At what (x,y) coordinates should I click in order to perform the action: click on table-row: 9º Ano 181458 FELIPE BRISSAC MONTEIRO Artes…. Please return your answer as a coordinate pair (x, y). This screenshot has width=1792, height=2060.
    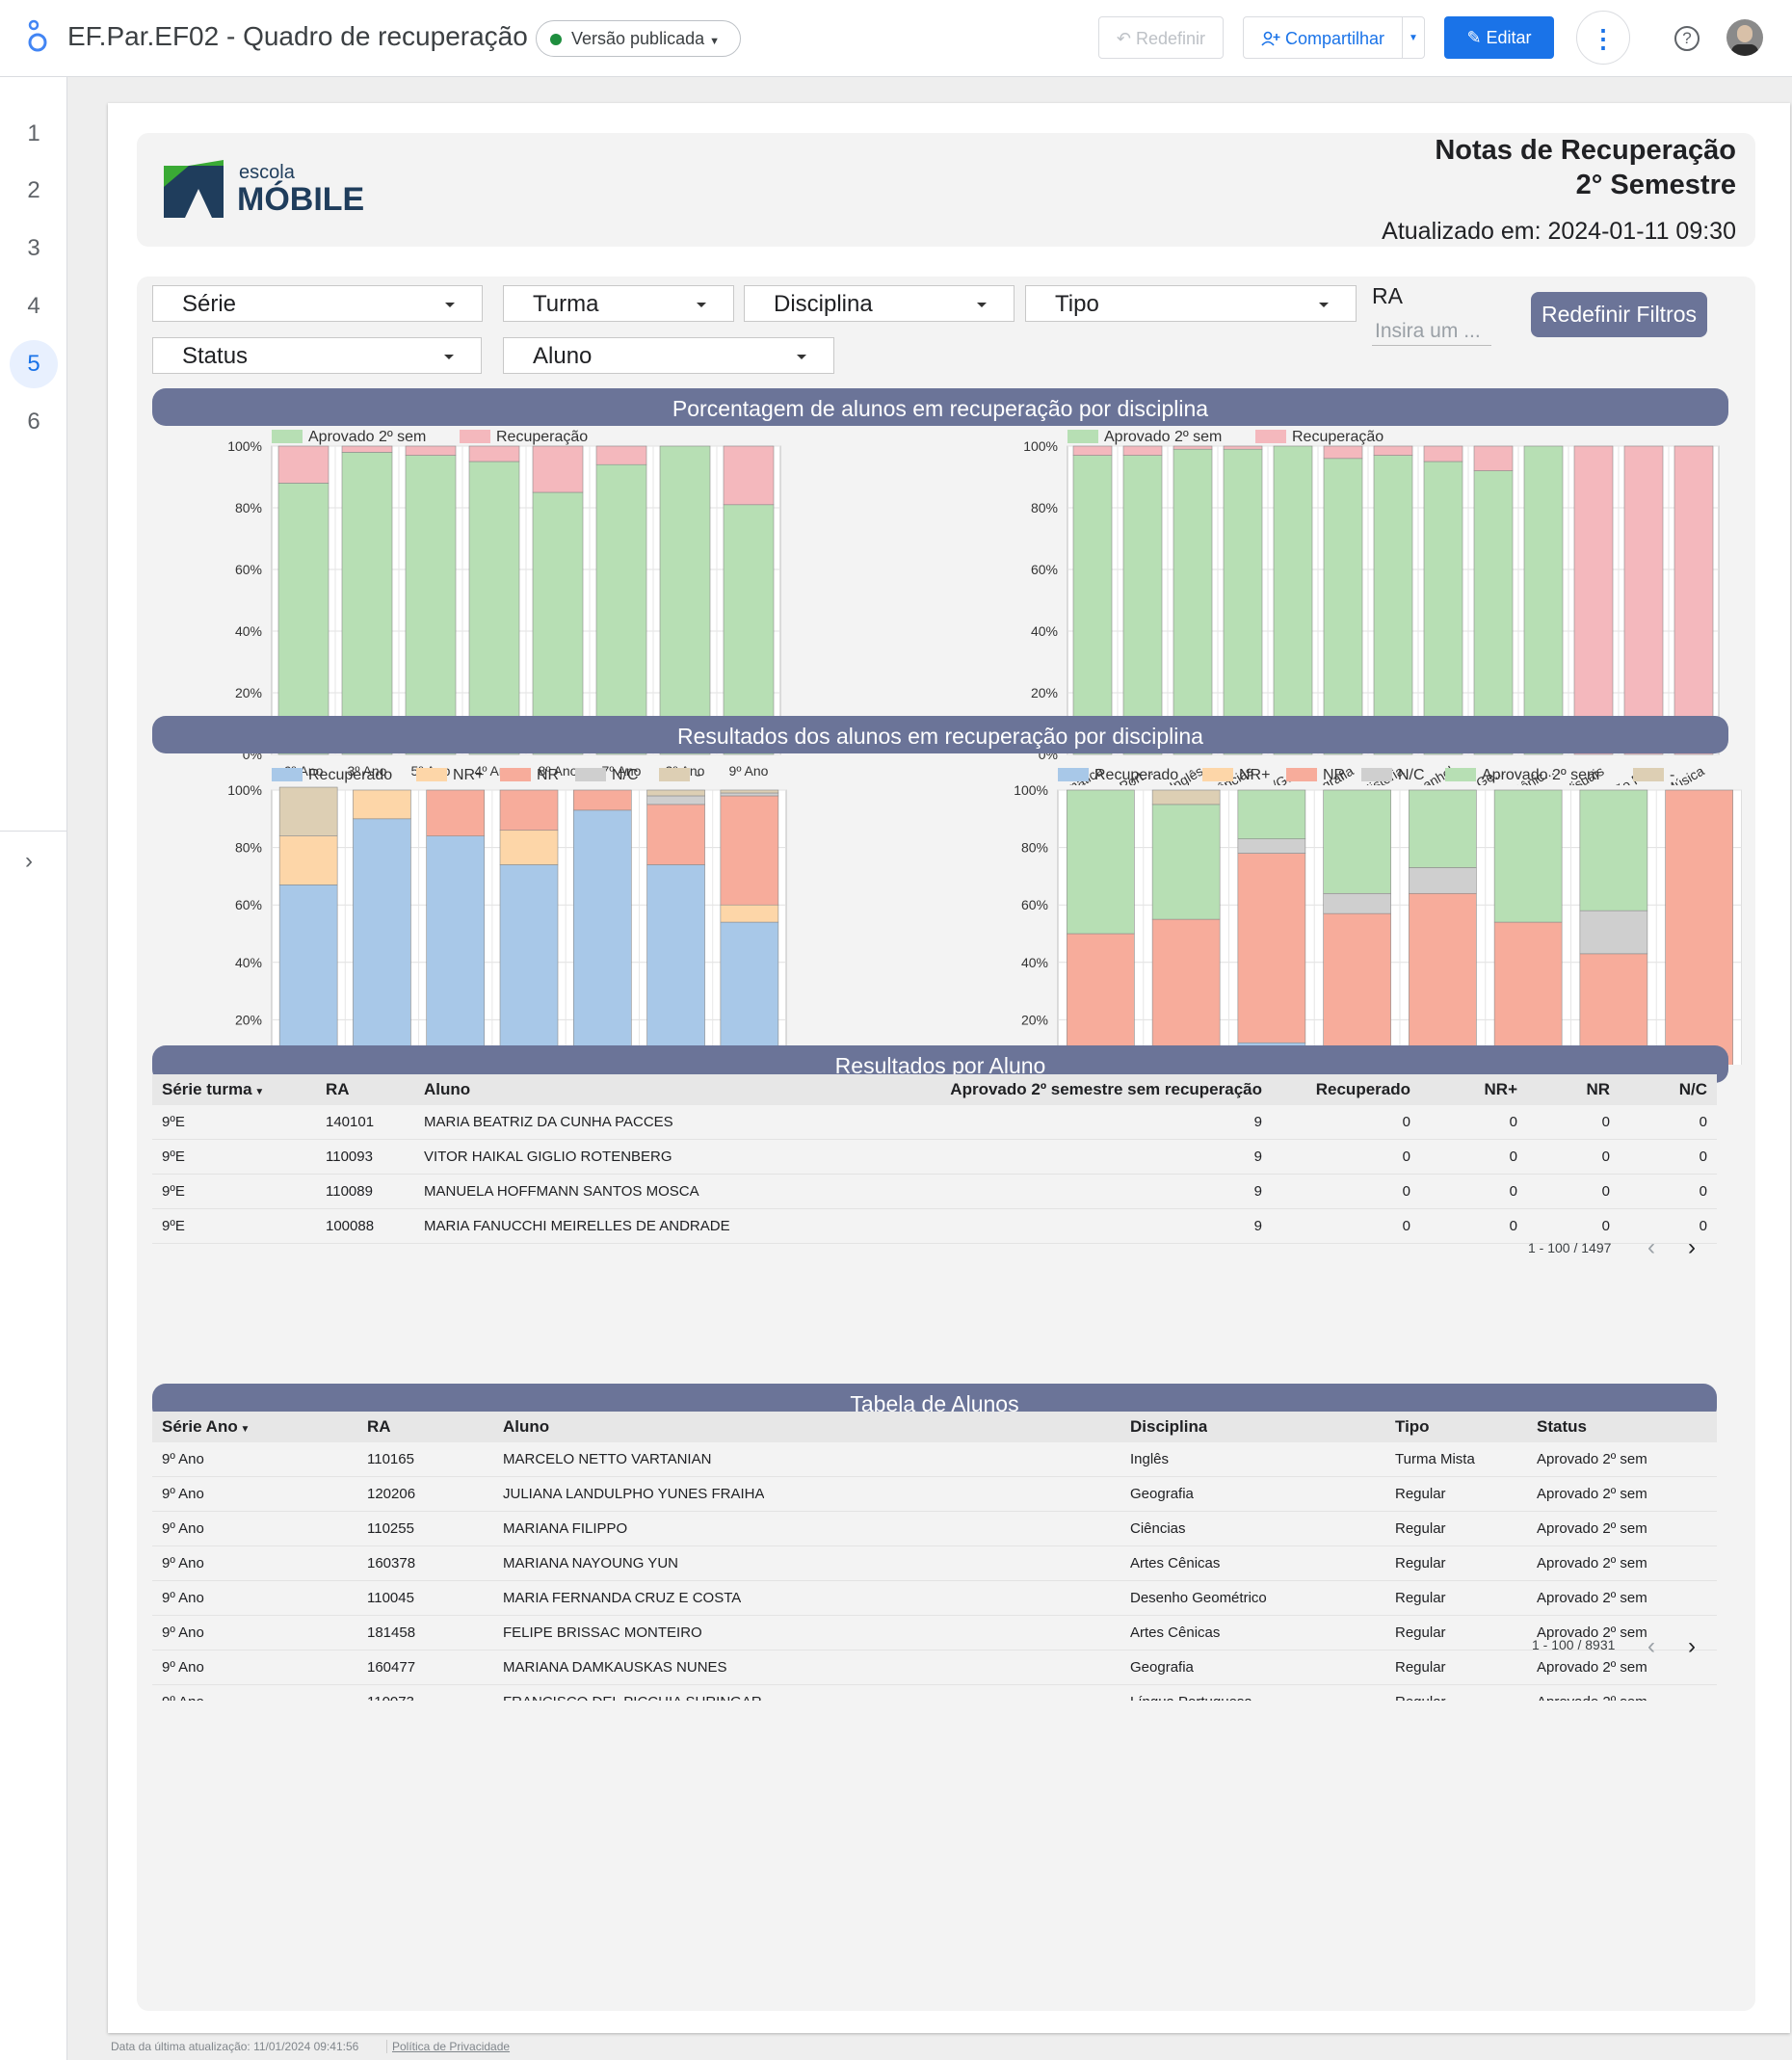
    Looking at the image, I should click on (934, 1633).